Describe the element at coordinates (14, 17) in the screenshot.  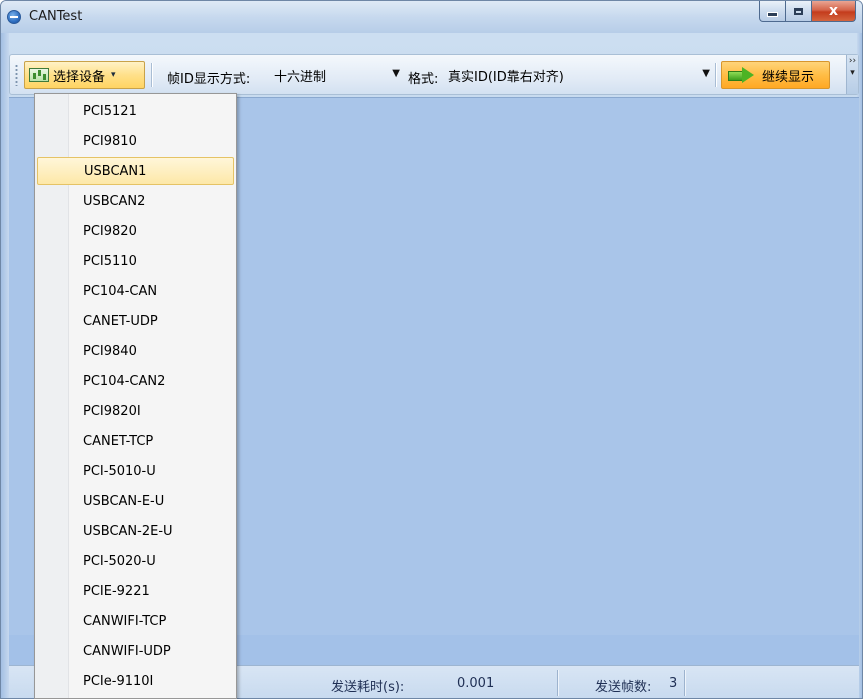
I see `app-icon` at that location.